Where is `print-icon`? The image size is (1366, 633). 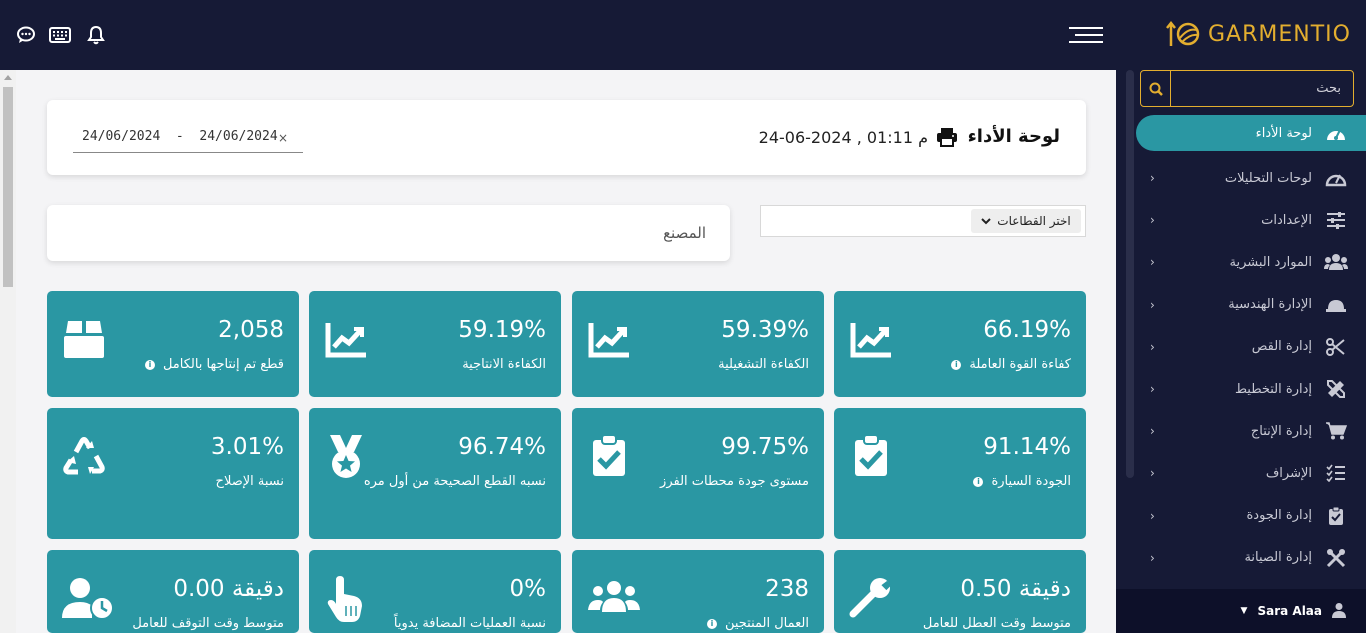 print-icon is located at coordinates (947, 138).